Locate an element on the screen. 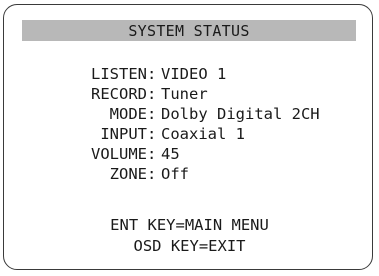 The width and height of the screenshot is (379, 276). status-row-input: INPUT: Coaxial 1 is located at coordinates (189, 134).